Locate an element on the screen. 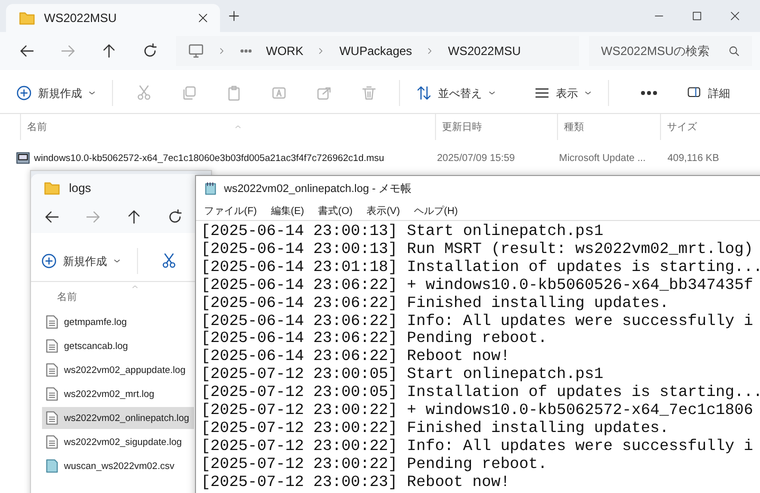 The height and width of the screenshot is (493, 760). search-icon is located at coordinates (734, 51).